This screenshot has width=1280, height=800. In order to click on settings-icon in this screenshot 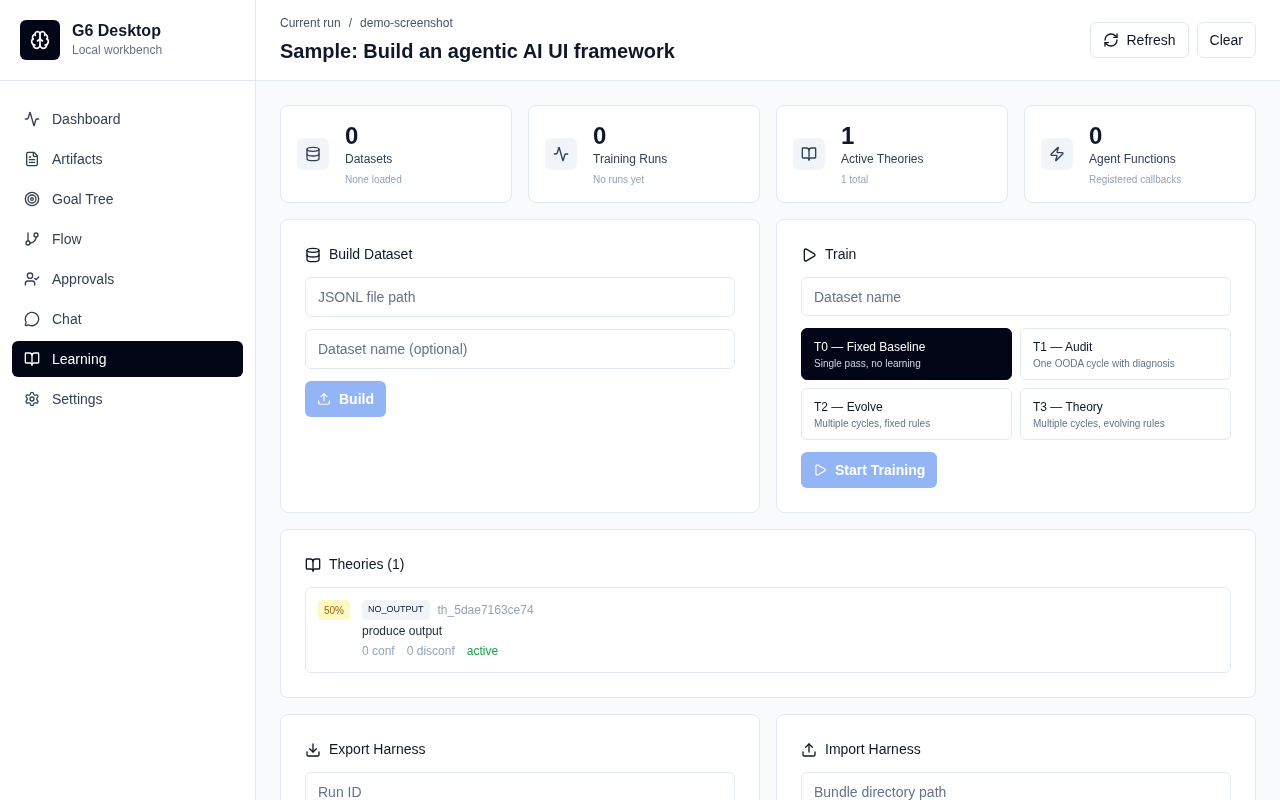, I will do `click(32, 399)`.